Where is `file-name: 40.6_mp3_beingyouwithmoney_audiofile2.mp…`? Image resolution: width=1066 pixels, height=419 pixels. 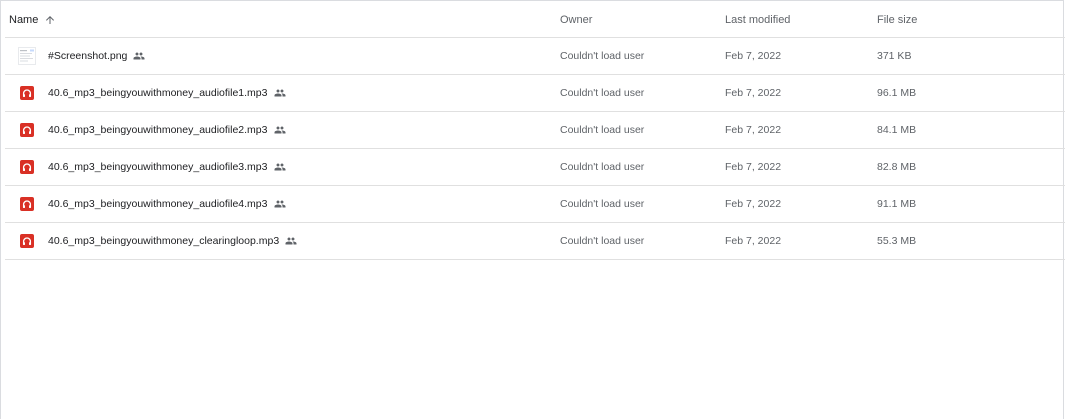 file-name: 40.6_mp3_beingyouwithmoney_audiofile2.mp… is located at coordinates (158, 130).